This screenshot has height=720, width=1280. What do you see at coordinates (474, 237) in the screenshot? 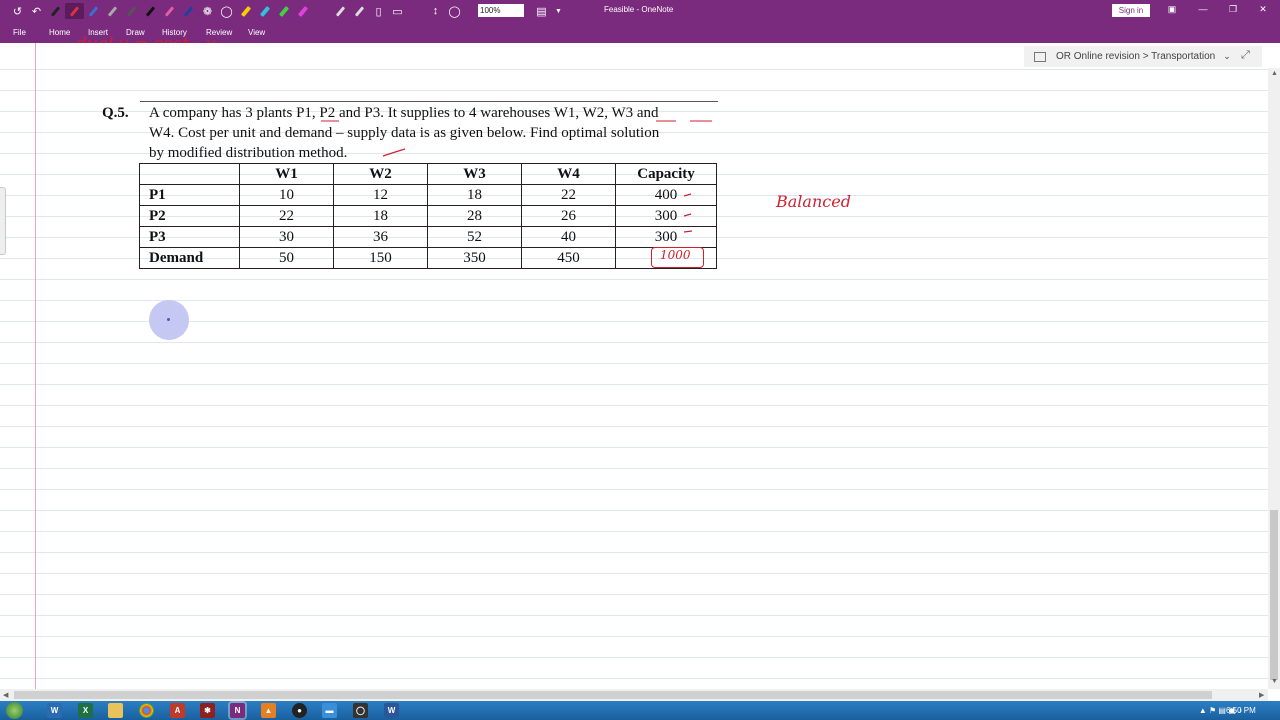
I see `table-cell: 52` at bounding box center [474, 237].